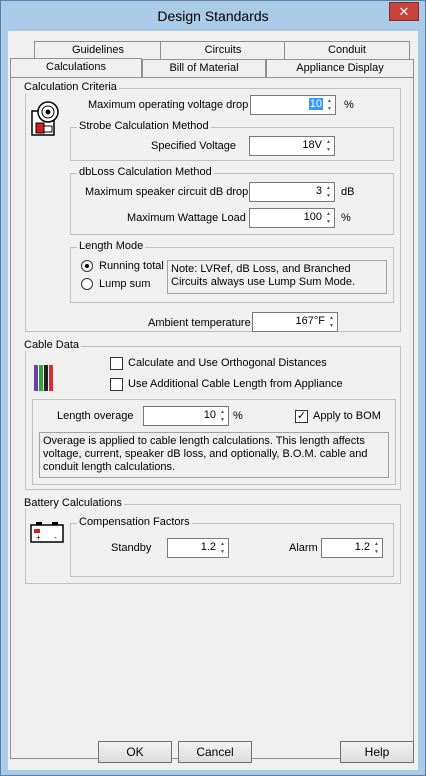 The image size is (426, 776). Describe the element at coordinates (313, 217) in the screenshot. I see `max-wattage-value: 100` at that location.